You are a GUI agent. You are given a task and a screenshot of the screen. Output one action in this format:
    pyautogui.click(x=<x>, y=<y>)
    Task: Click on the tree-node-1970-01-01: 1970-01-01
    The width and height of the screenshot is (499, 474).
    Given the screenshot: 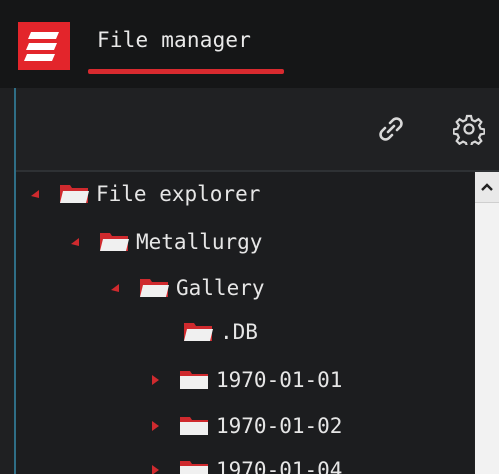 What is the action you would take?
    pyautogui.click(x=245, y=380)
    